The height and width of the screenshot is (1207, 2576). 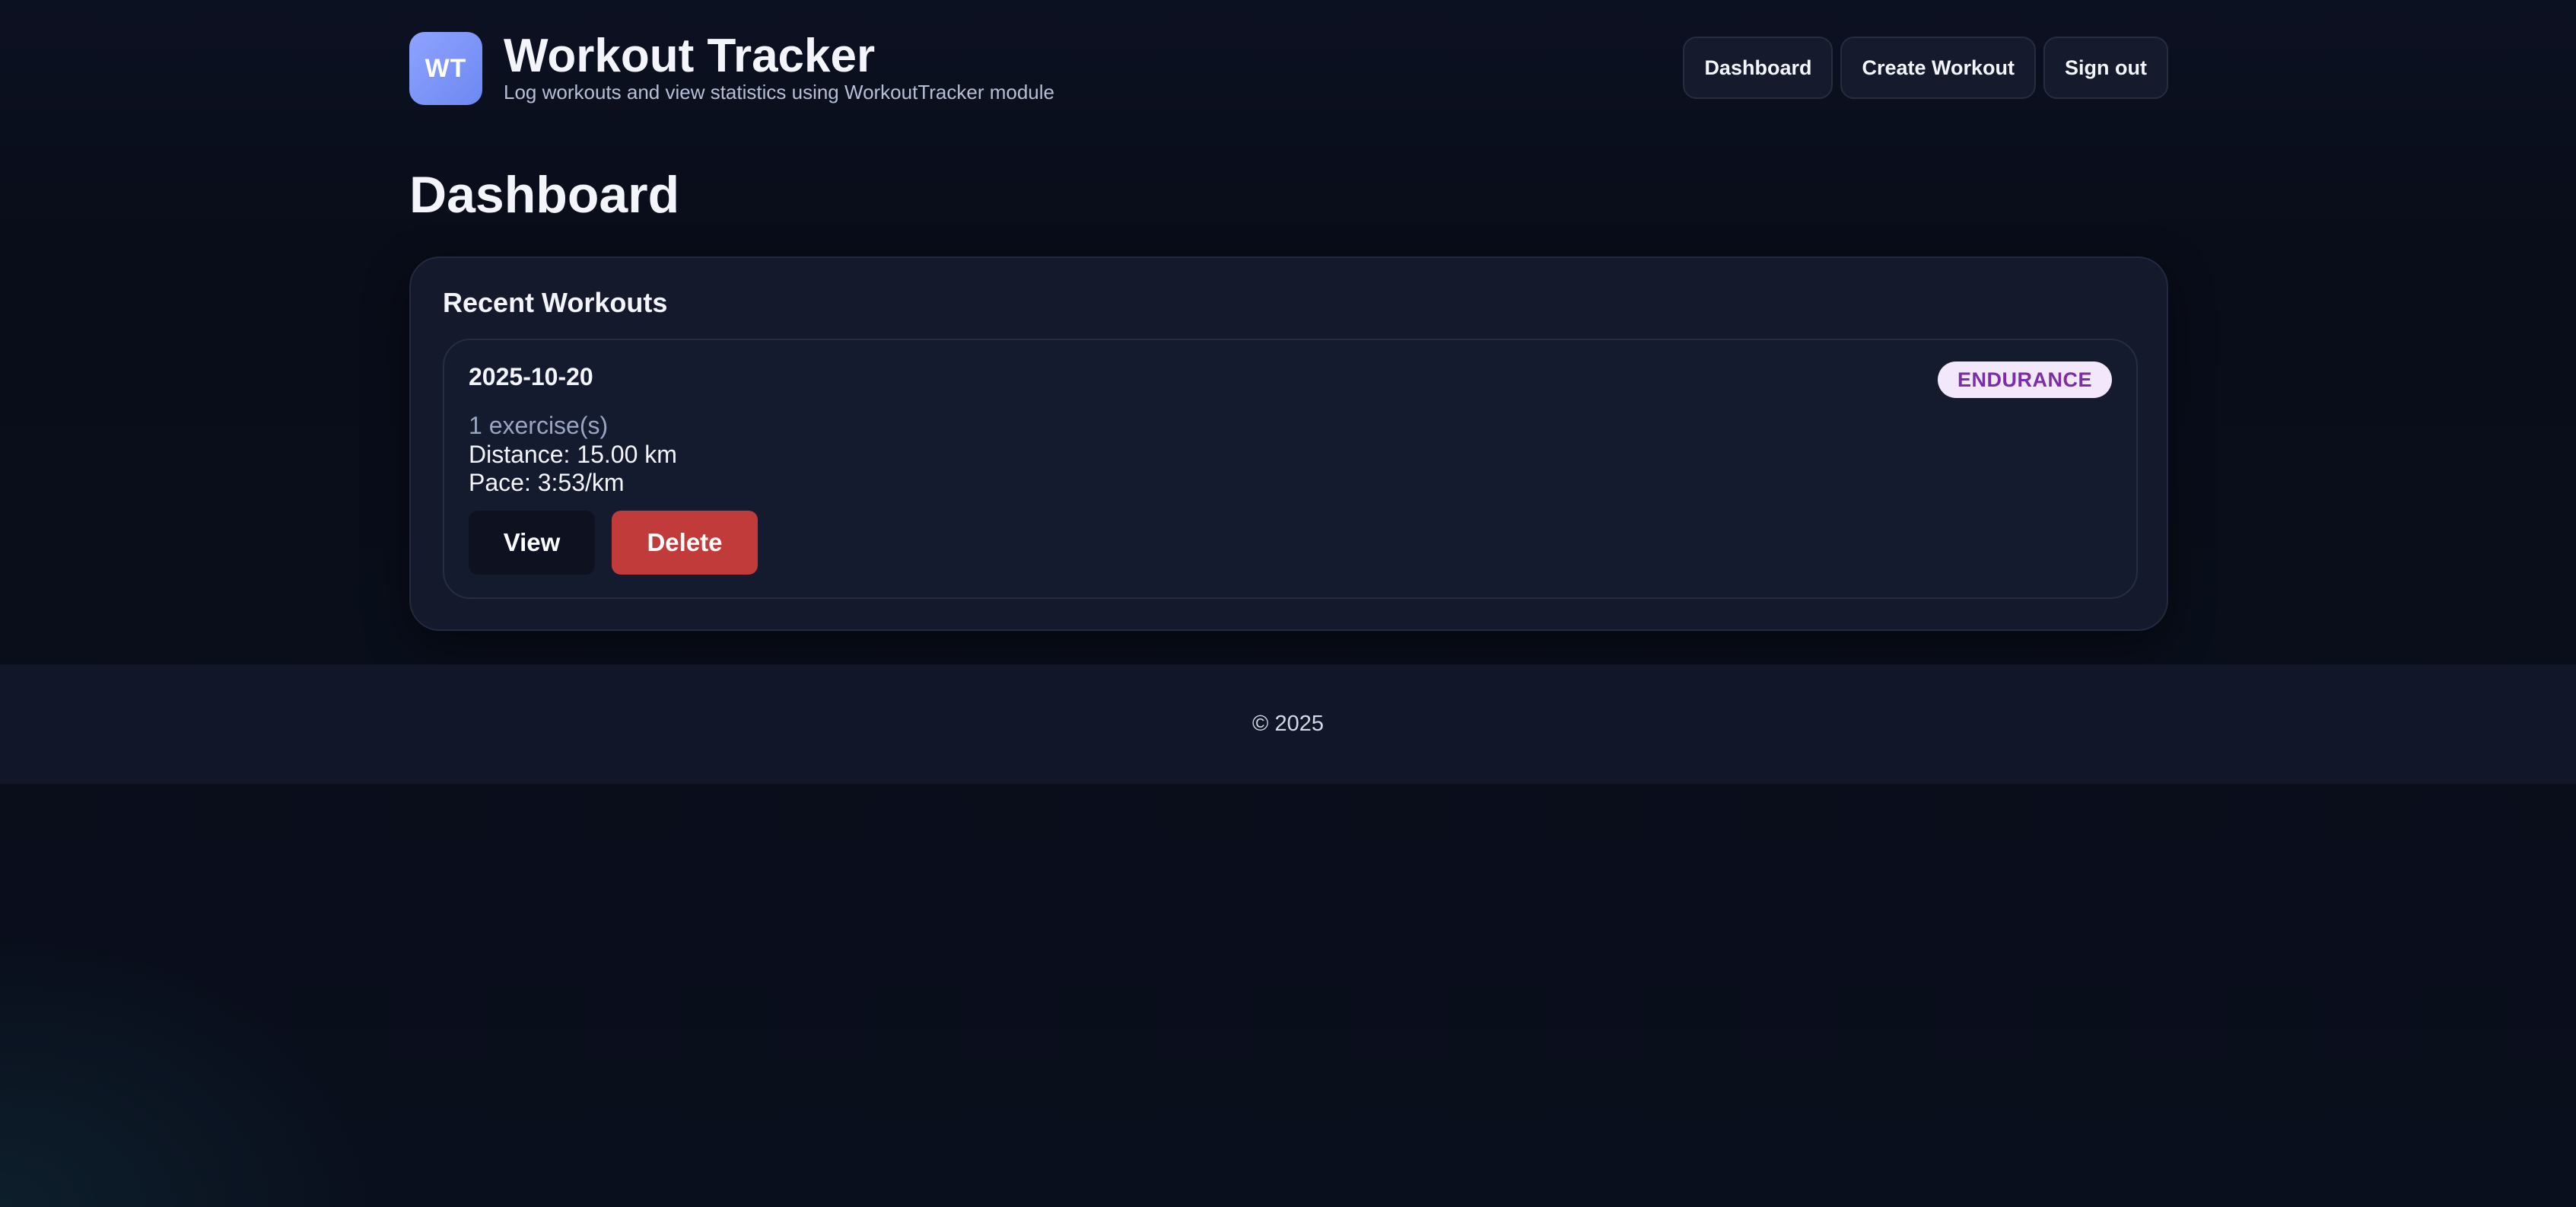 I want to click on delete-workout-button: Delete, so click(x=685, y=543).